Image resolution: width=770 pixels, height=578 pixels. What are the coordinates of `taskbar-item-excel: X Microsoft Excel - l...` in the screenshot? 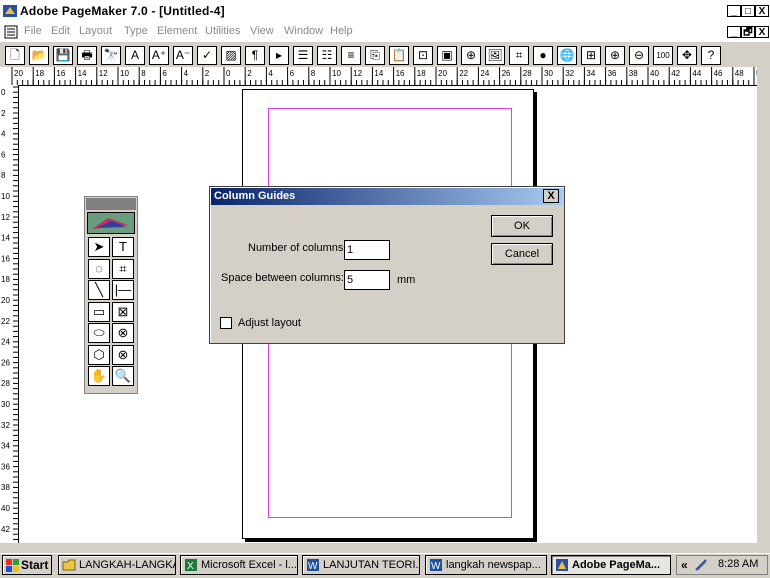 It's located at (239, 565).